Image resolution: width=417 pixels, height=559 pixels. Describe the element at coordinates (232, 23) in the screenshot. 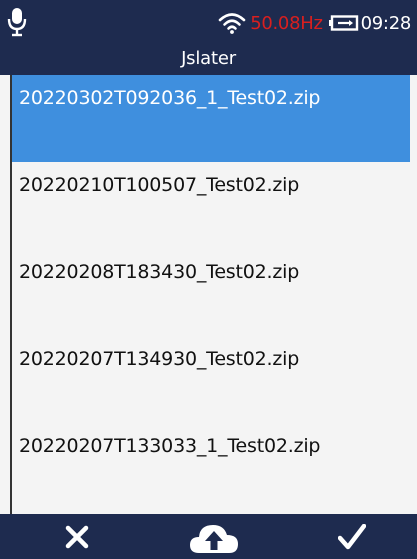

I see `wifi-icon` at that location.